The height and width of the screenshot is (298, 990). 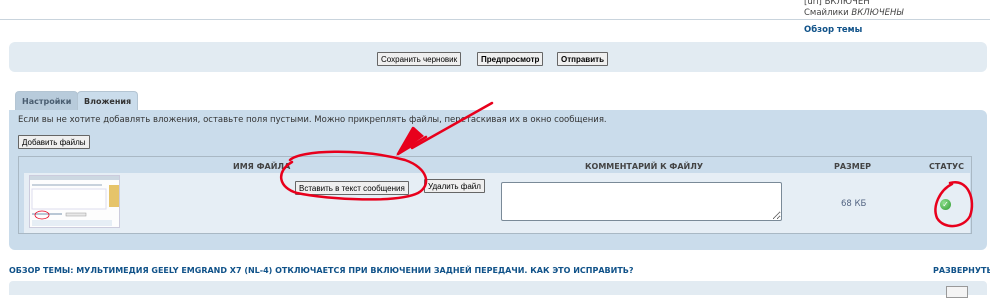 I want to click on smilies-status: Смайлики ВКЛЮЧЕНЫ, so click(x=854, y=13).